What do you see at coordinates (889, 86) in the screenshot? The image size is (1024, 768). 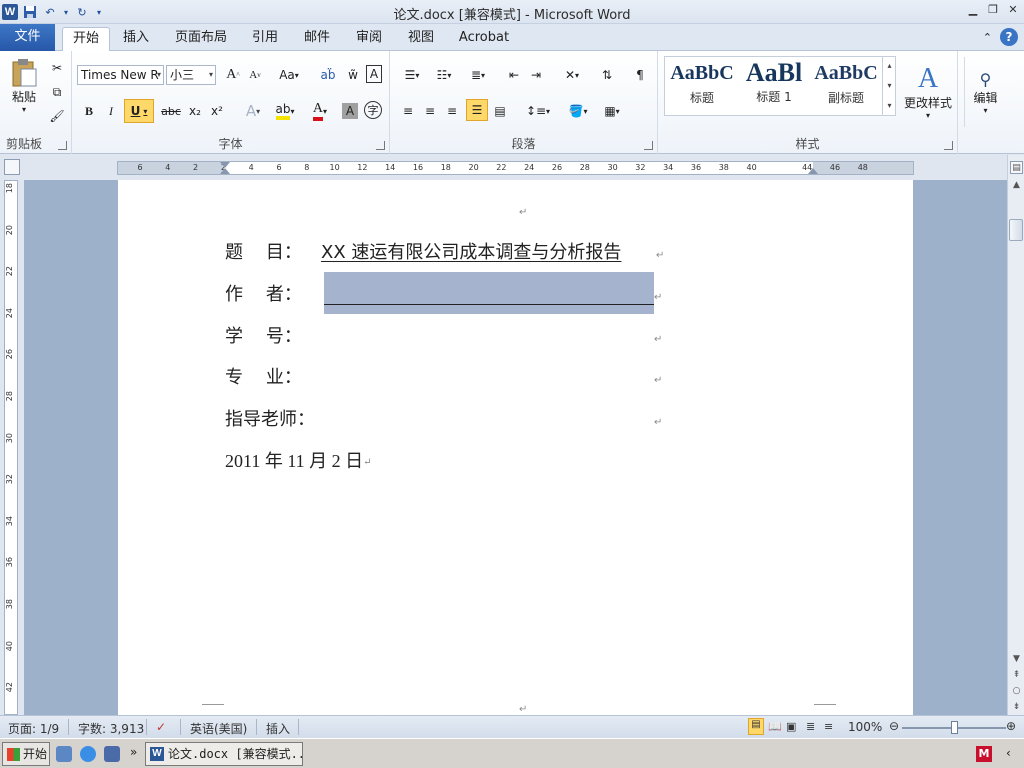 I see `styles-scroll: ▴ ▾ ▾` at bounding box center [889, 86].